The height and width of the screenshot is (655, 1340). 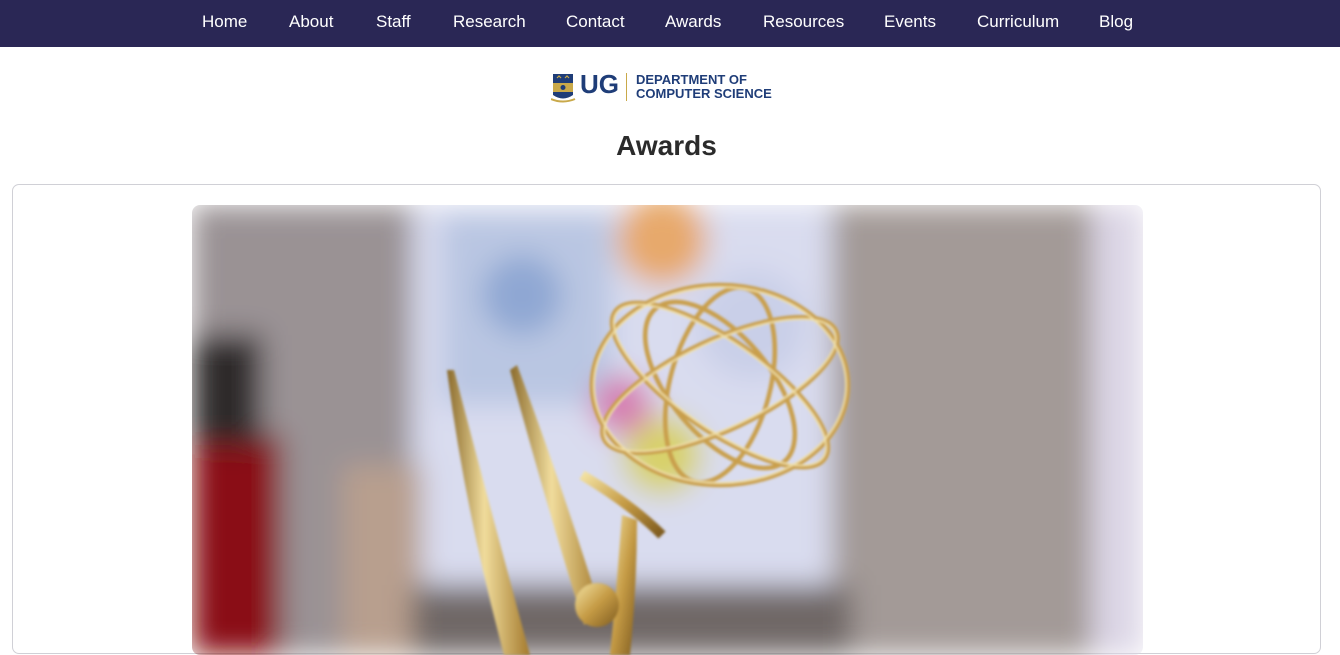 I want to click on logo-text-line1: DEPARTMENT OF, so click(x=691, y=79).